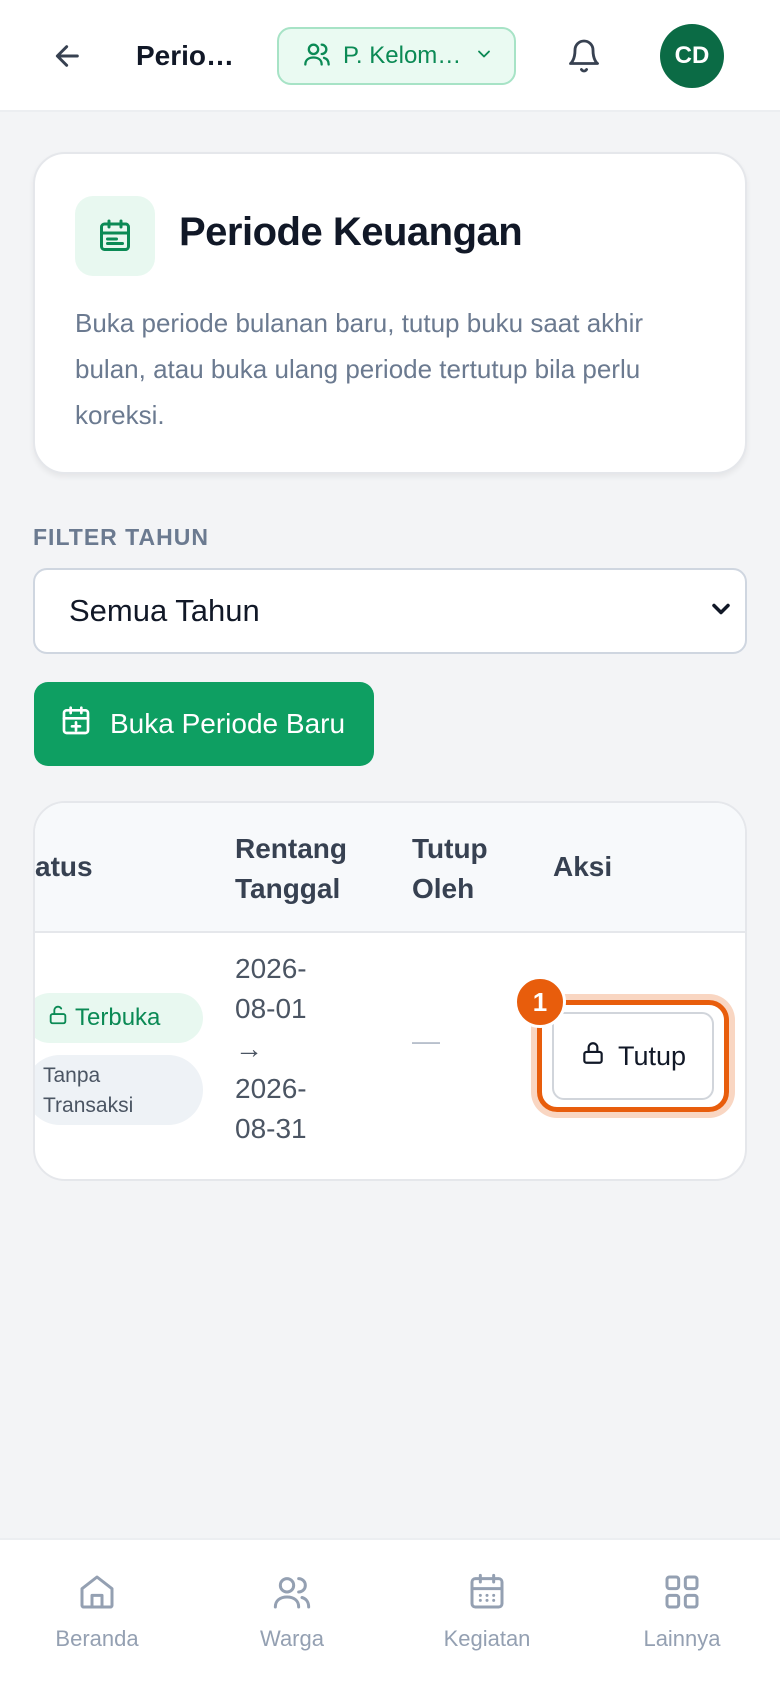 This screenshot has width=780, height=1688. Describe the element at coordinates (443, 888) in the screenshot. I see `column-header-closed-by-line2: Oleh` at that location.